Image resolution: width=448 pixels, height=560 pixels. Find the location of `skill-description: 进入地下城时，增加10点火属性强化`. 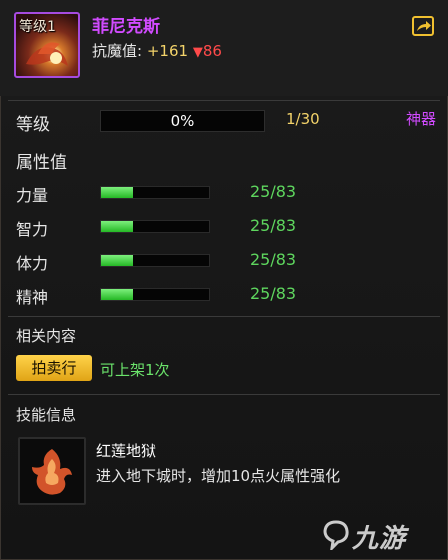

skill-description: 进入地下城时，增加10点火属性强化 is located at coordinates (218, 476).